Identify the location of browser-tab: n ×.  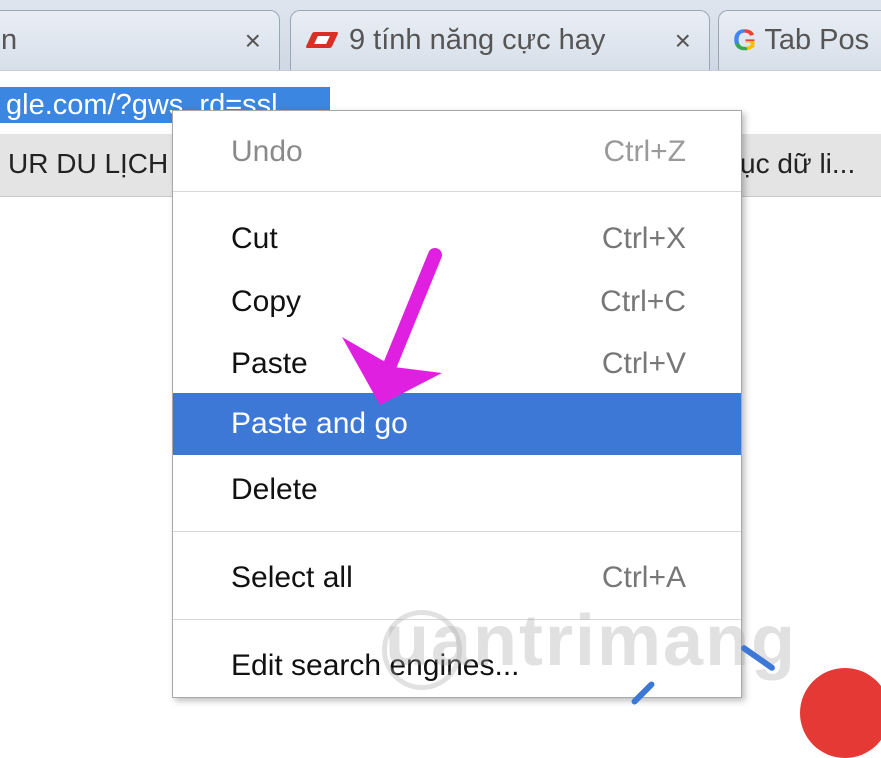
(140, 40).